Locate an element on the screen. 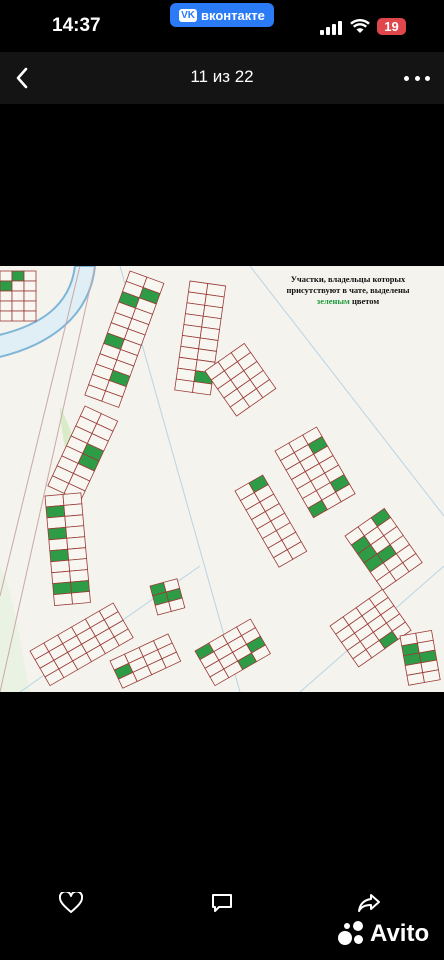 The width and height of the screenshot is (444, 960). comment-icon is located at coordinates (222, 903).